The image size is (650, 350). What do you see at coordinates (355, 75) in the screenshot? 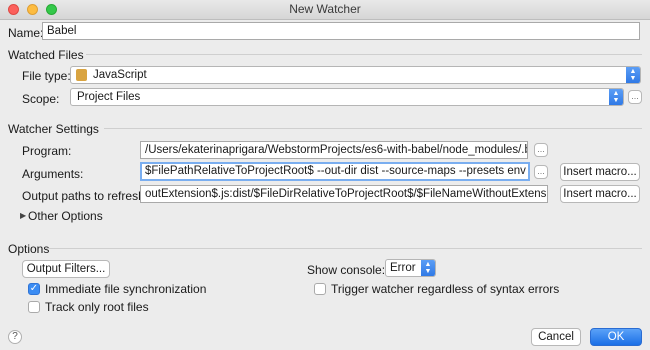
I see `file-type-select: JavaScript ▲ ▼` at bounding box center [355, 75].